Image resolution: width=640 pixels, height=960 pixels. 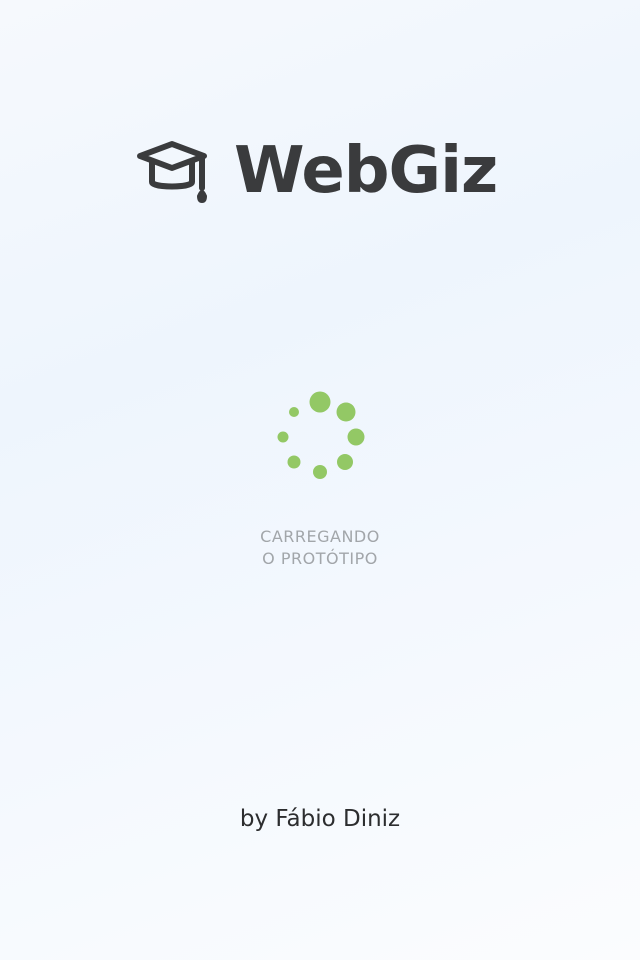 I want to click on graduation-cap-icon, so click(x=172, y=172).